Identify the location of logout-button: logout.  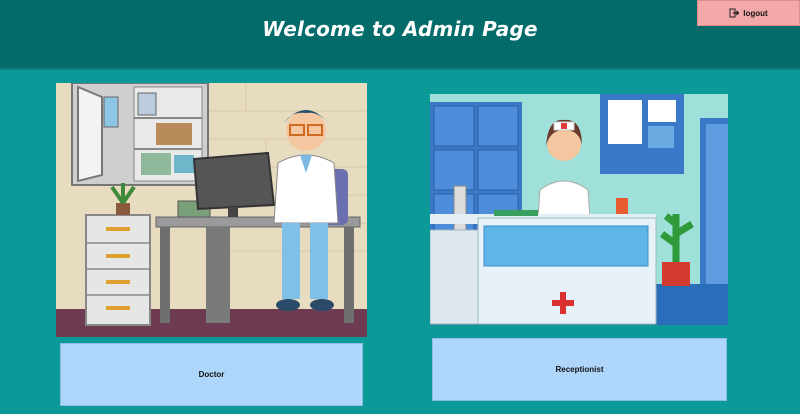
(748, 13).